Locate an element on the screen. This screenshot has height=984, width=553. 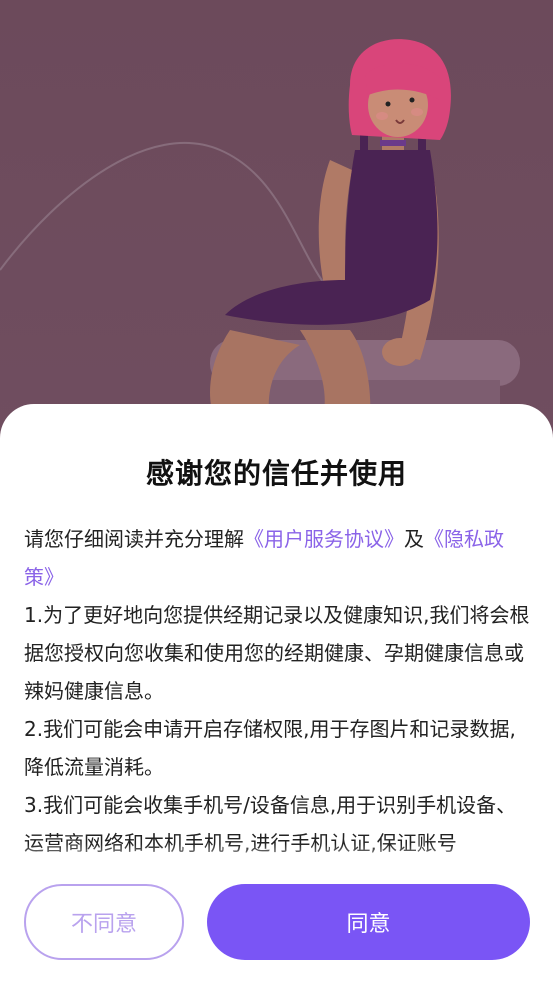
dialog-title: 感谢您的信任并使用 is located at coordinates (276, 473).